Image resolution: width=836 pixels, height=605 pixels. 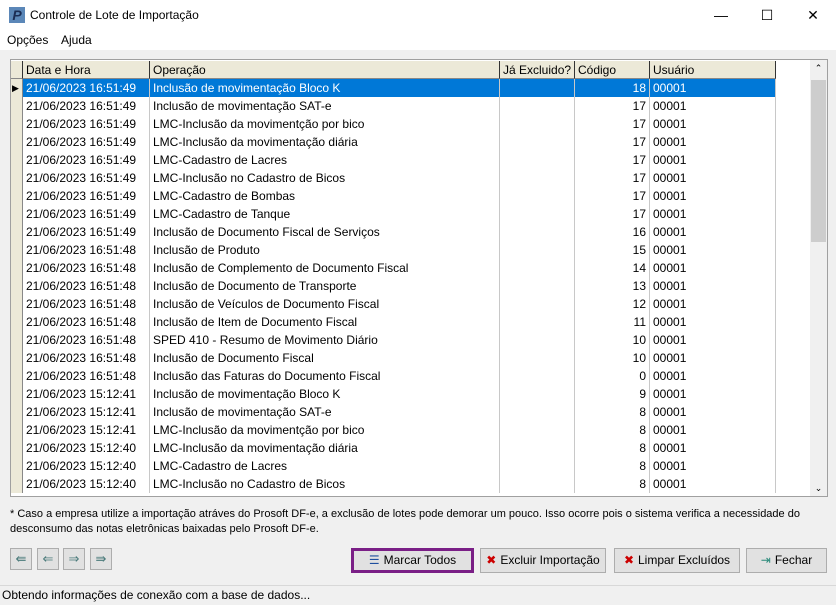 I want to click on scroll-down-icon: ⌄, so click(x=818, y=488).